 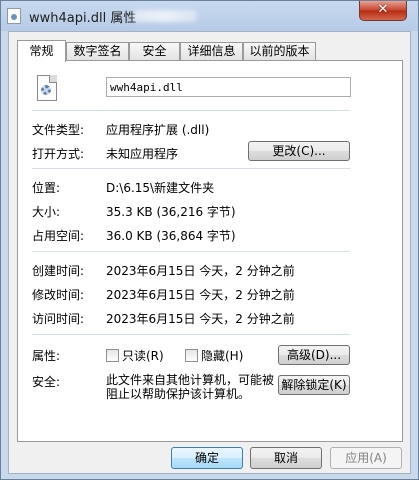 What do you see at coordinates (200, 319) in the screenshot?
I see `accessed-value: 2023年6月15日 今天，2 分钟之前` at bounding box center [200, 319].